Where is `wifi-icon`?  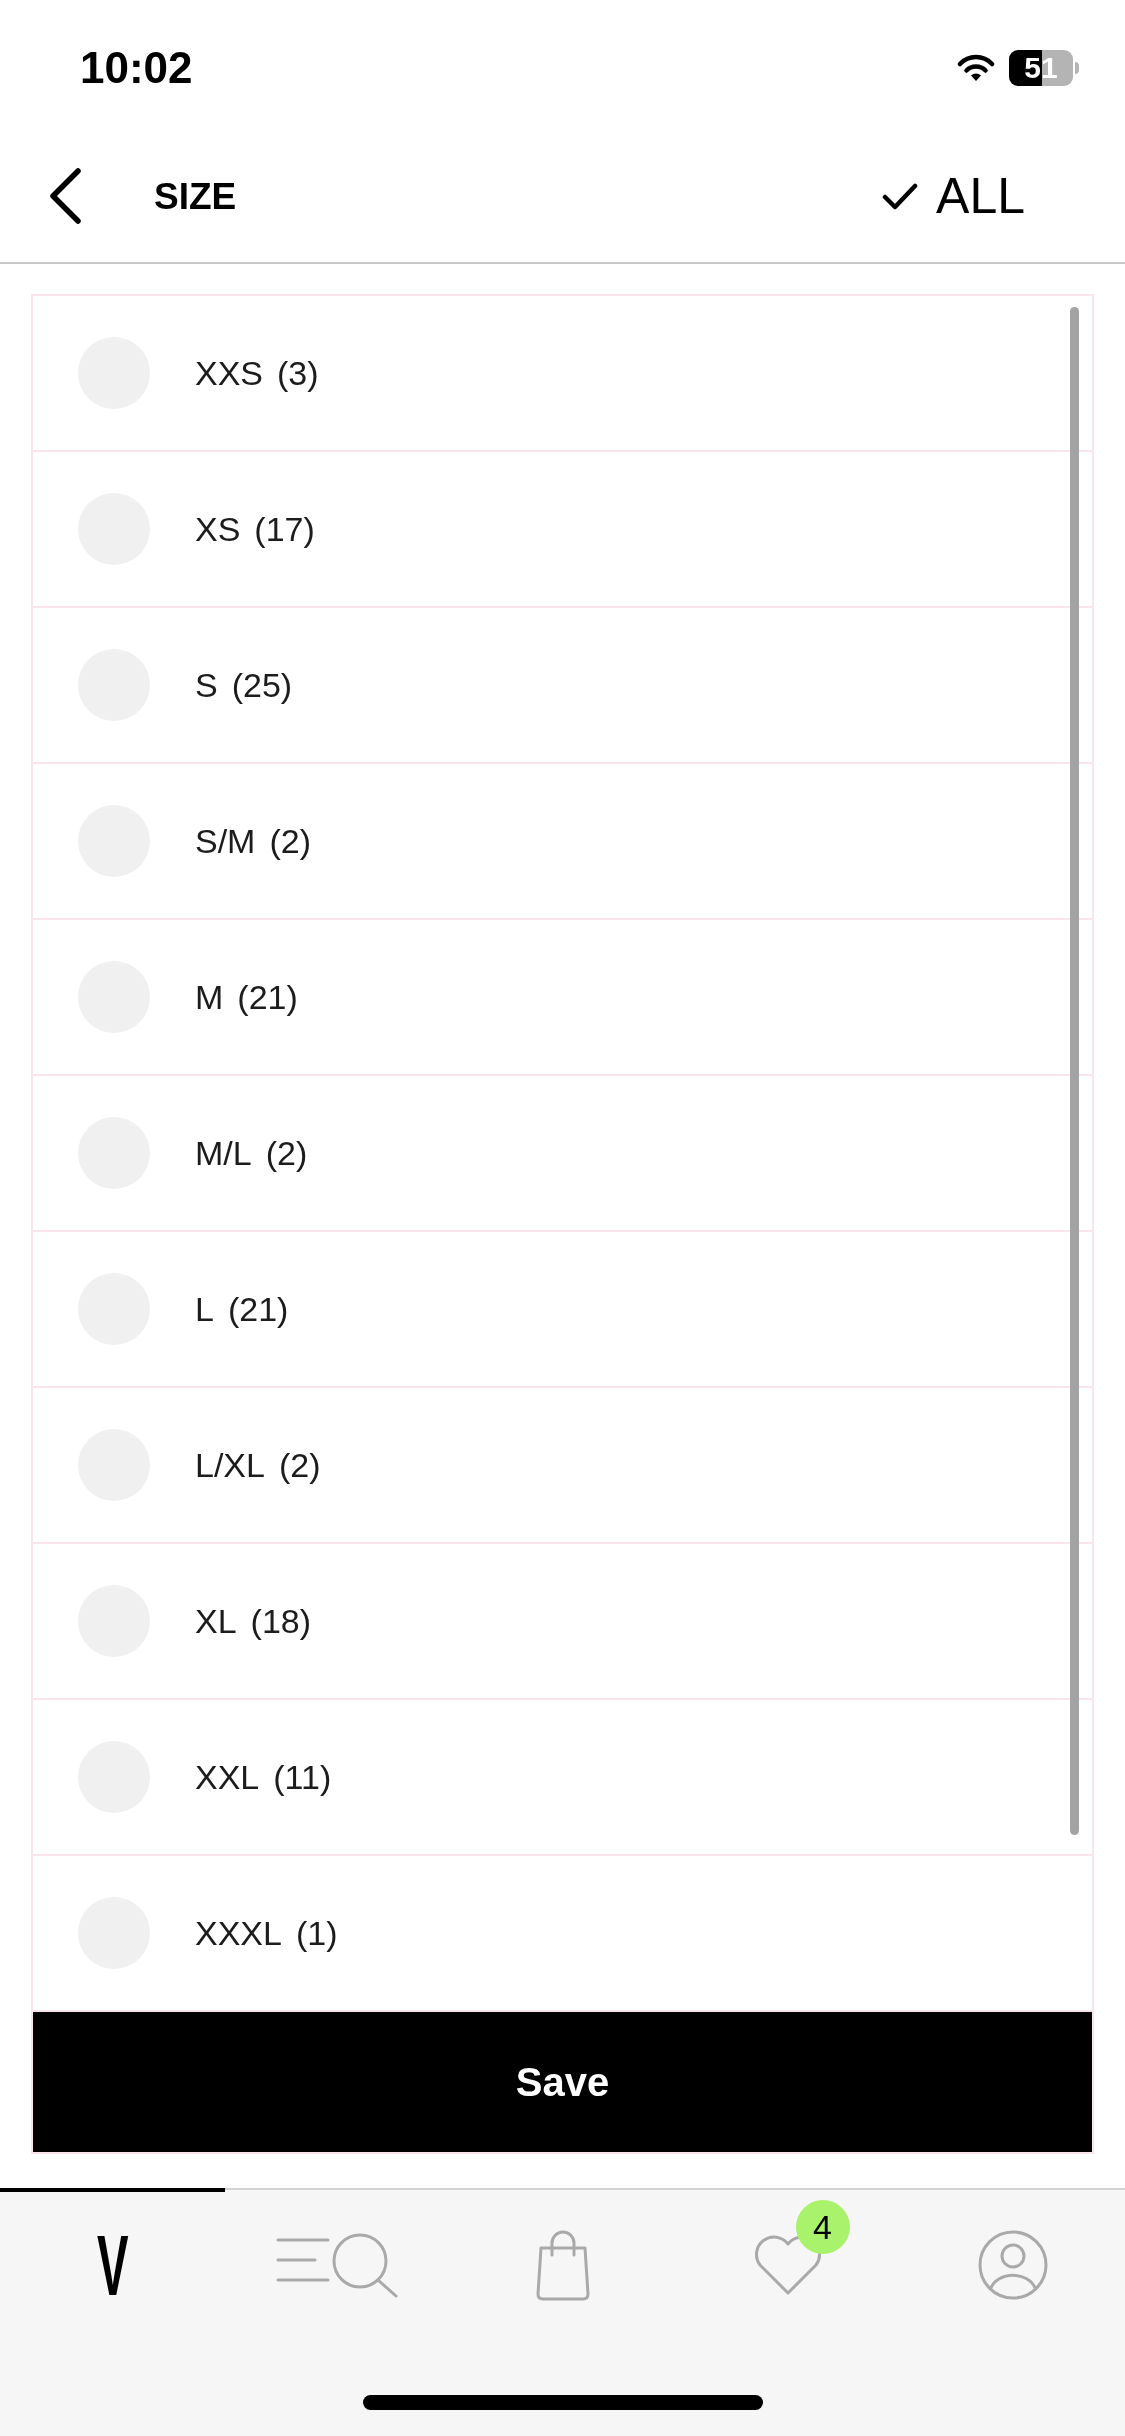 wifi-icon is located at coordinates (976, 68).